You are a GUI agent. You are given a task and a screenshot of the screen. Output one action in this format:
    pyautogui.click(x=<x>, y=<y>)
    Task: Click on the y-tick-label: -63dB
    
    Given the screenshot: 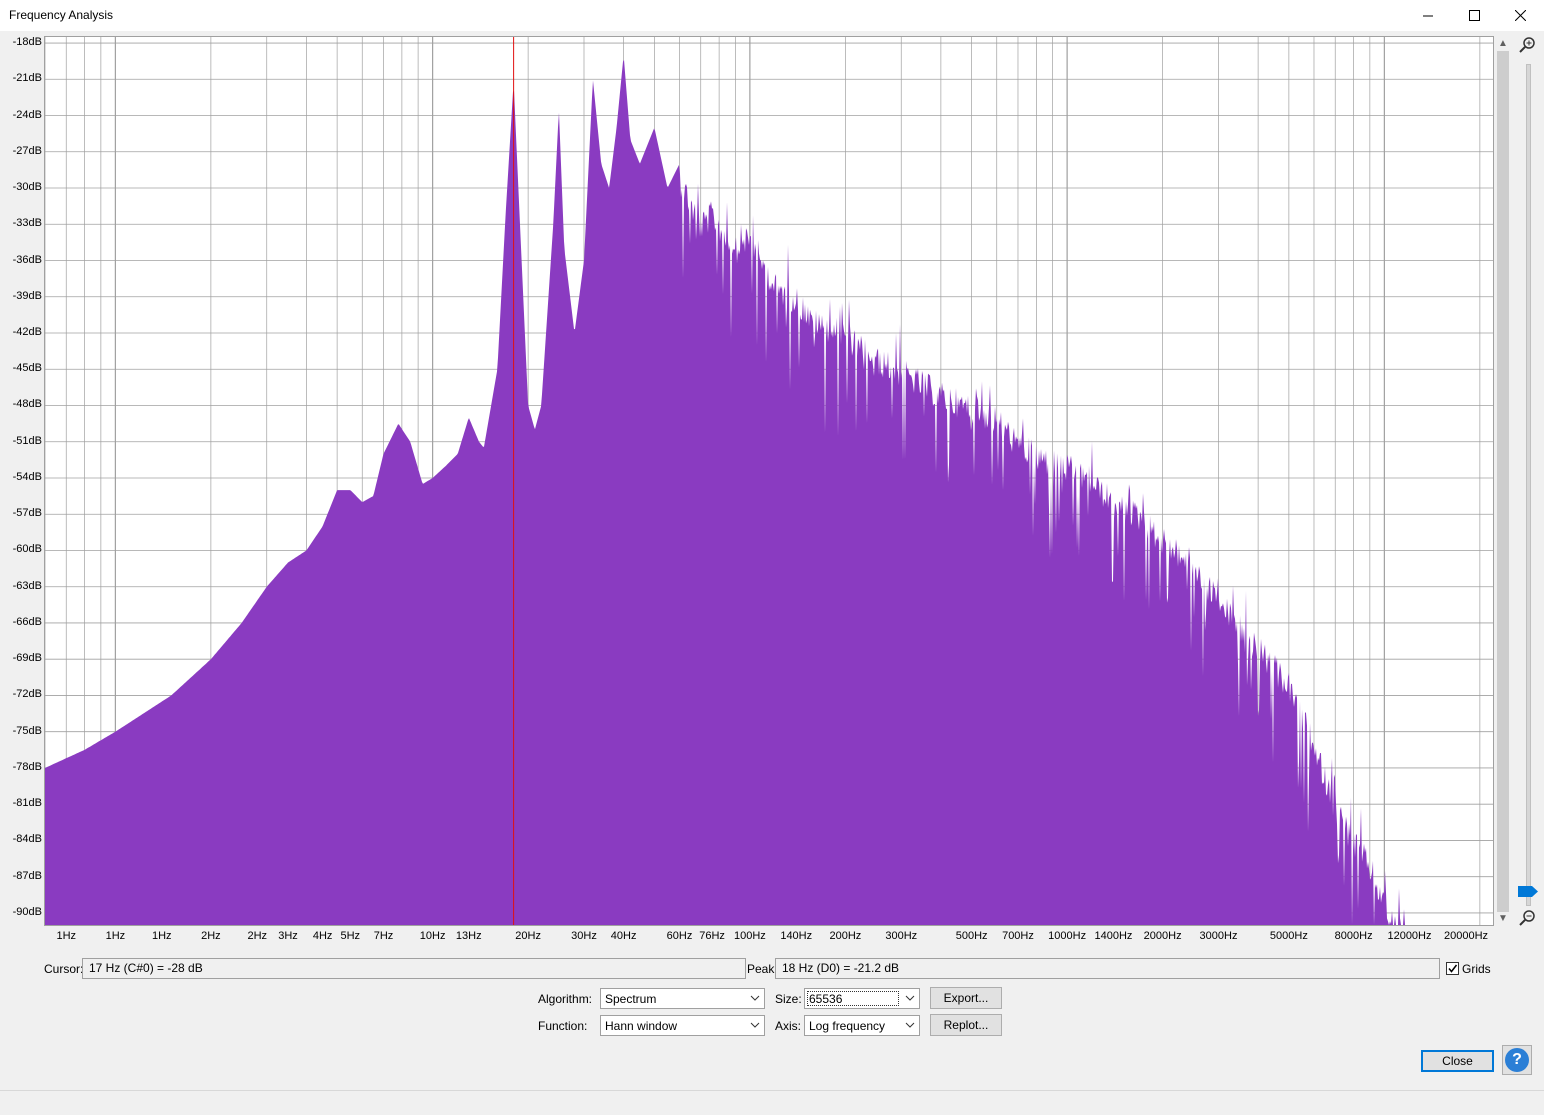 What is the action you would take?
    pyautogui.click(x=27, y=585)
    